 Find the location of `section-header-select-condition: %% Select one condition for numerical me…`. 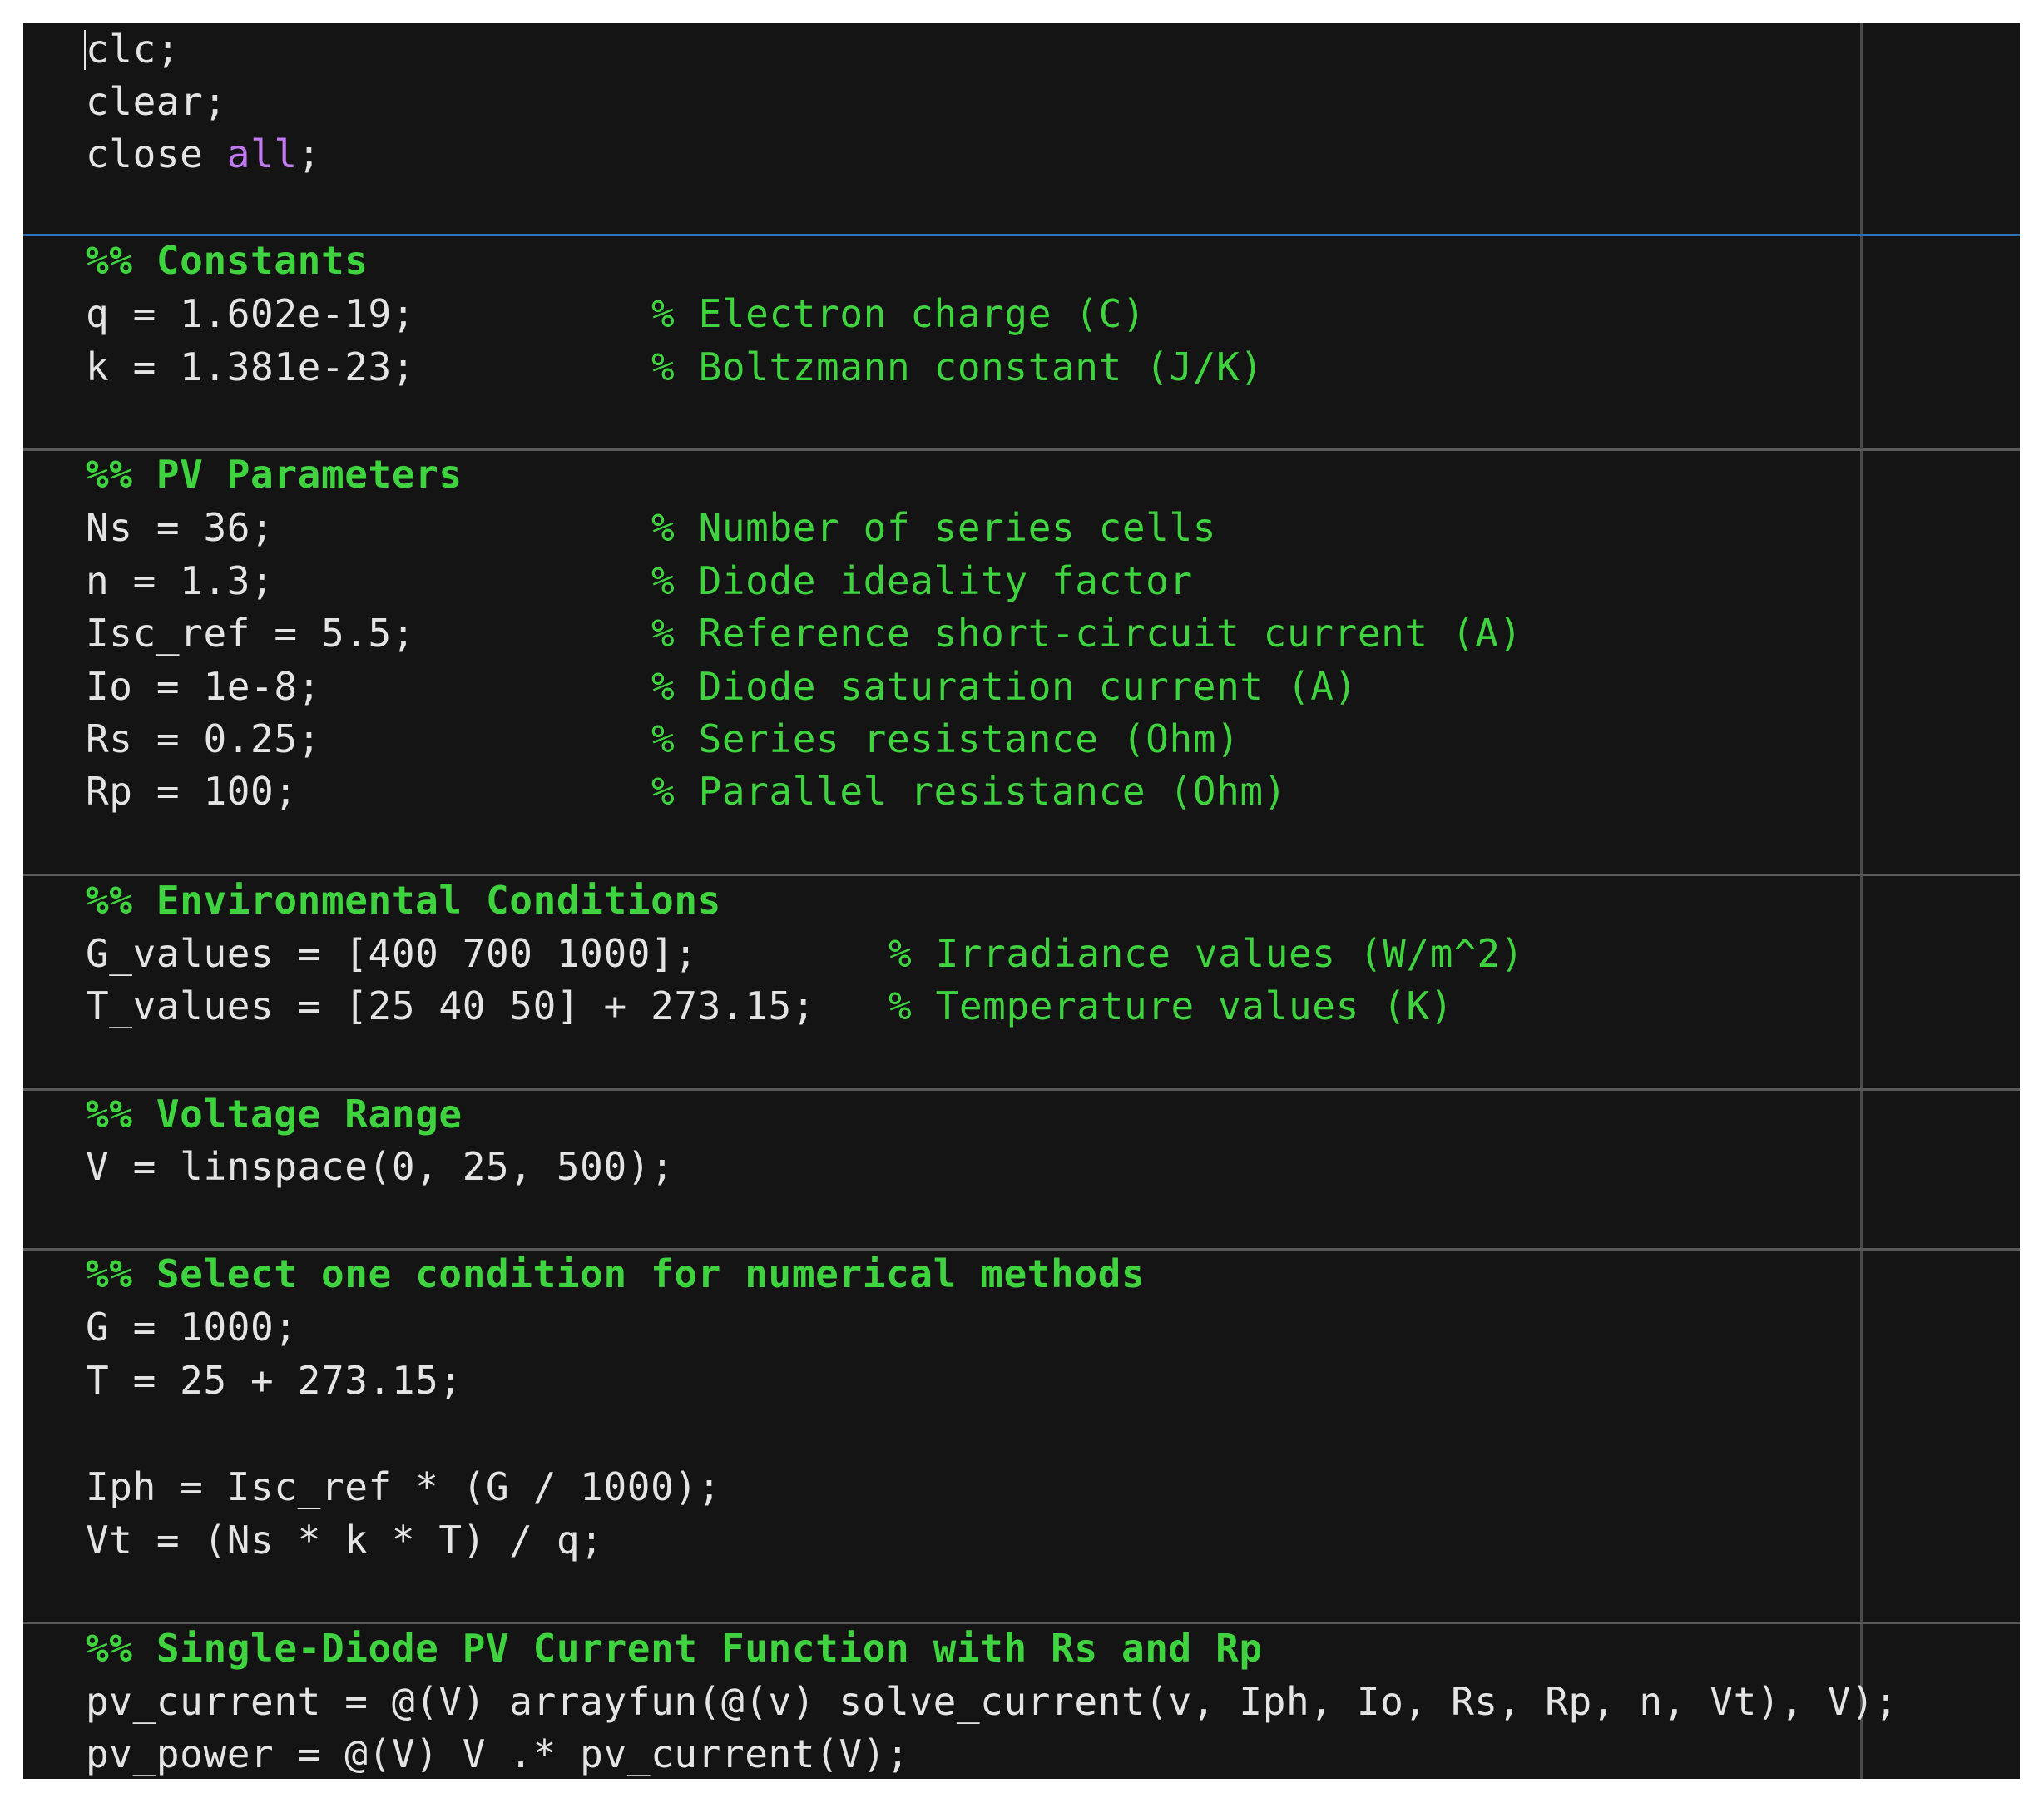

section-header-select-condition: %% Select one condition for numerical me… is located at coordinates (615, 1274).